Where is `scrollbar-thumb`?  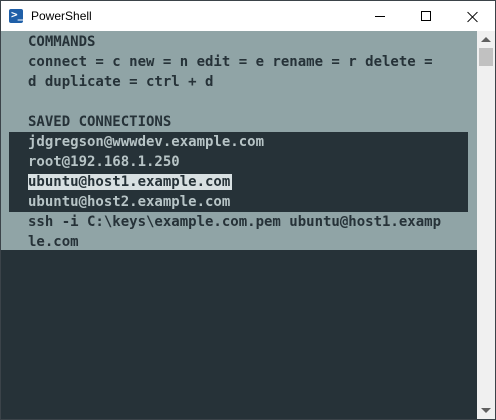 scrollbar-thumb is located at coordinates (486, 57).